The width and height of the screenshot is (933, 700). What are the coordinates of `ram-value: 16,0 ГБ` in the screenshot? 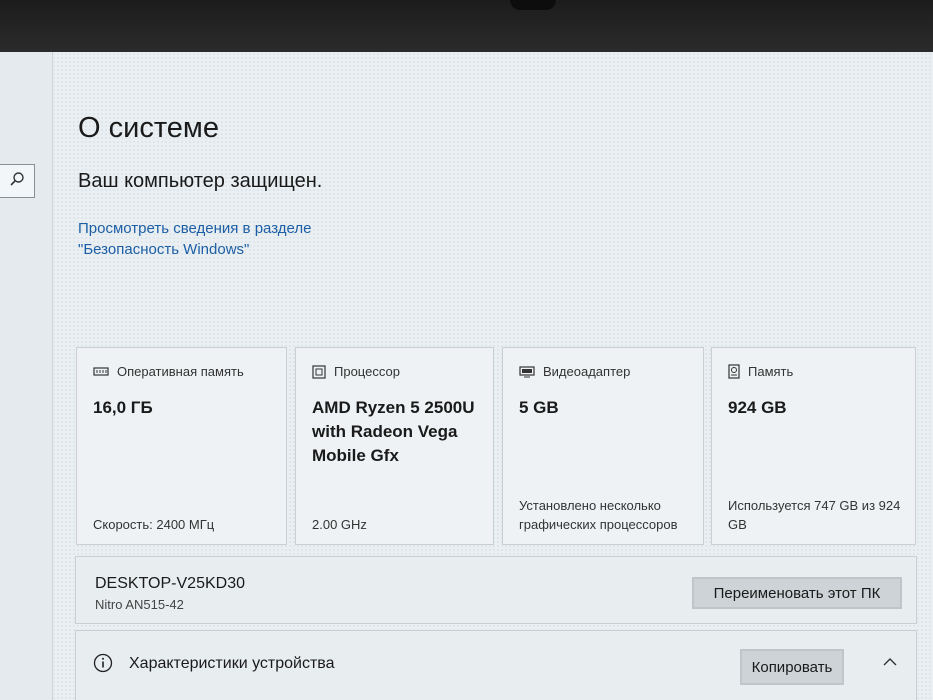 It's located at (123, 407).